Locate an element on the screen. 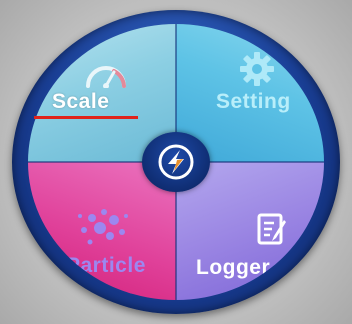 The image size is (352, 324). notepad-icon is located at coordinates (271, 229).